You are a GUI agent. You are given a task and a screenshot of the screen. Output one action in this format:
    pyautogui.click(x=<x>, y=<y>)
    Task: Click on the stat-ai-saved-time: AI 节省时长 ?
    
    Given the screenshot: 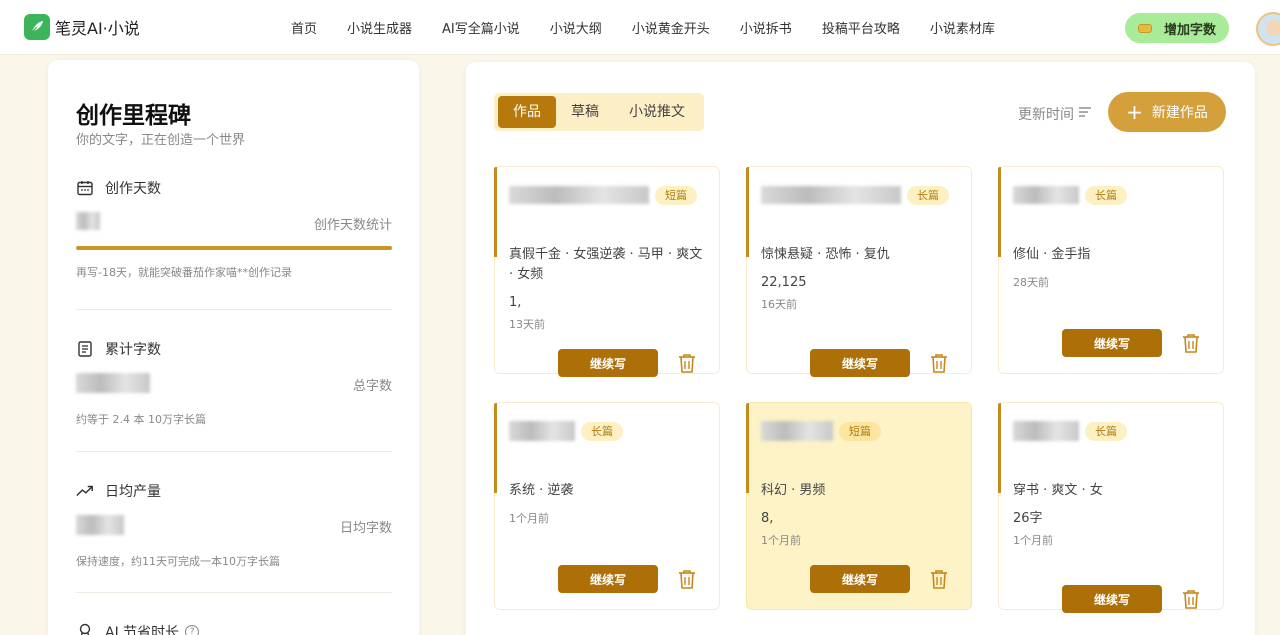 What is the action you would take?
    pyautogui.click(x=234, y=628)
    